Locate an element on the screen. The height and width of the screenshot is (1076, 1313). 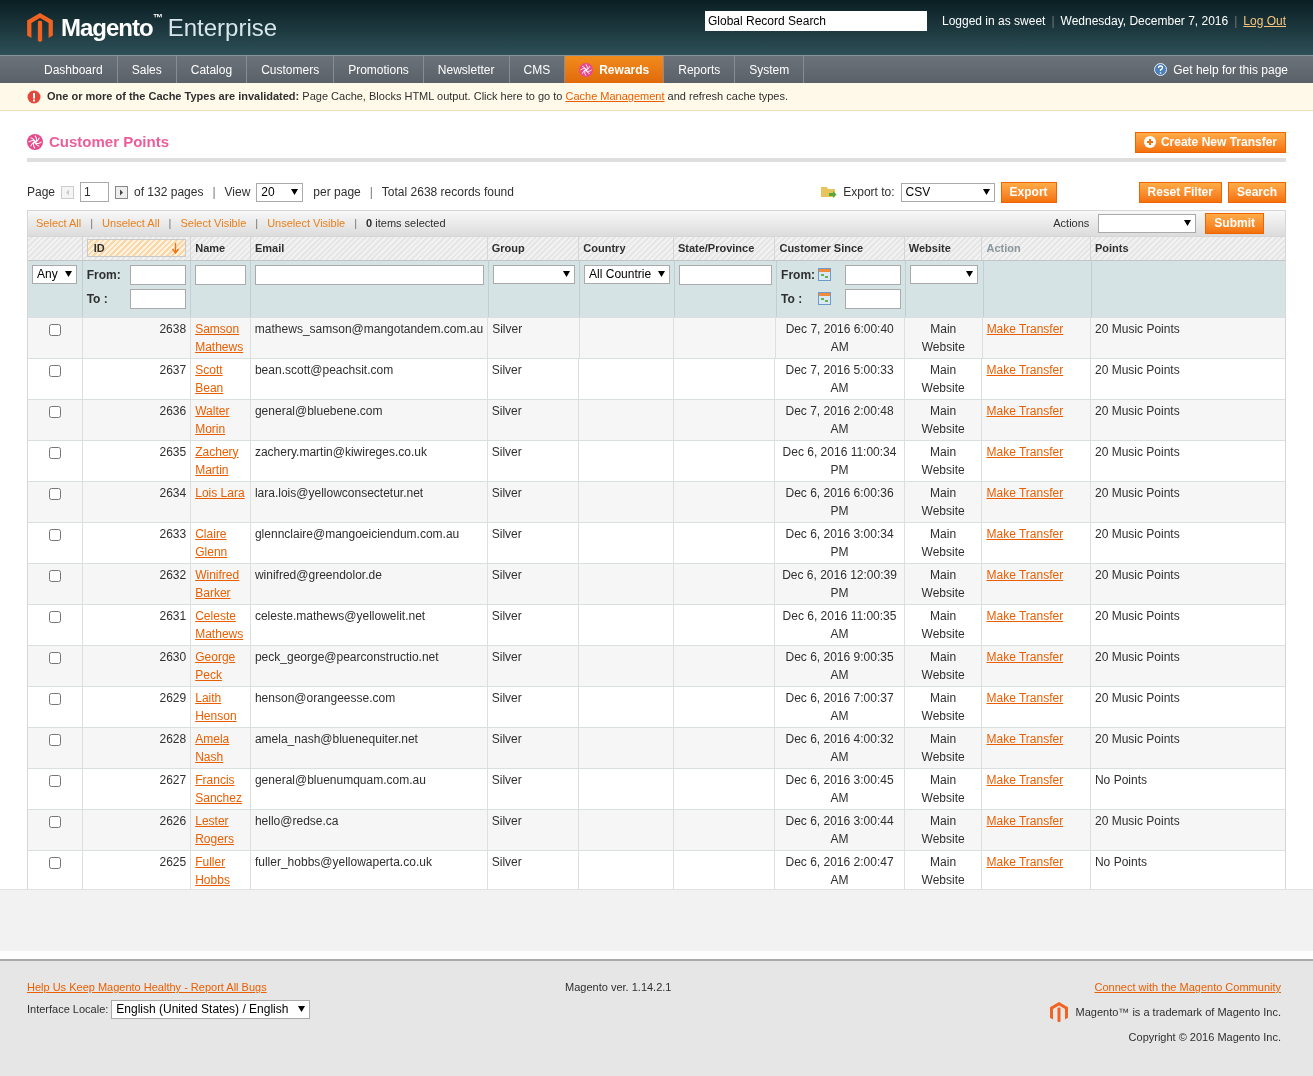
export-format-select: CSV is located at coordinates (947, 192).